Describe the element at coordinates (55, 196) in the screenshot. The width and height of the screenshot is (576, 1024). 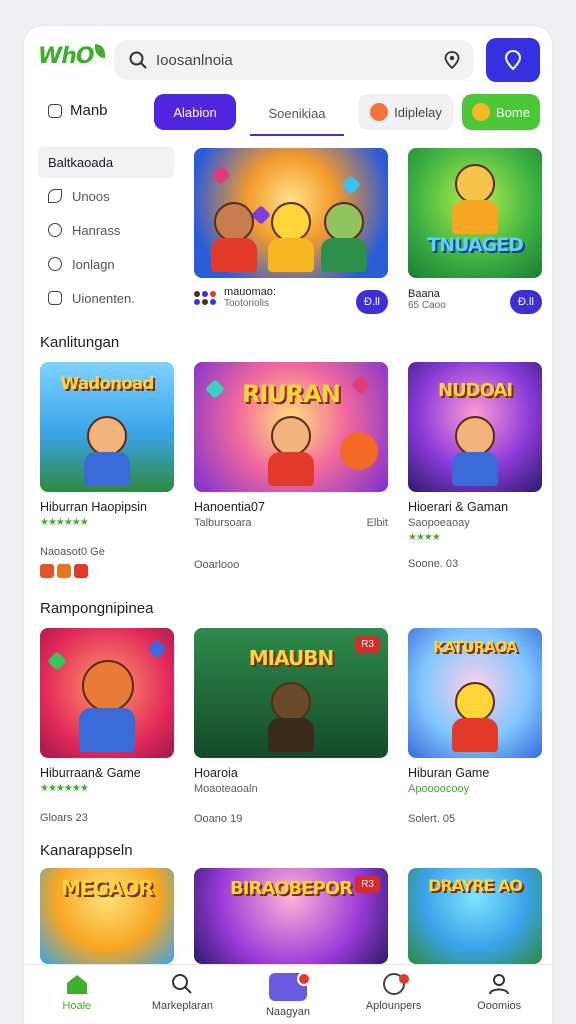
I see `tag-icon` at that location.